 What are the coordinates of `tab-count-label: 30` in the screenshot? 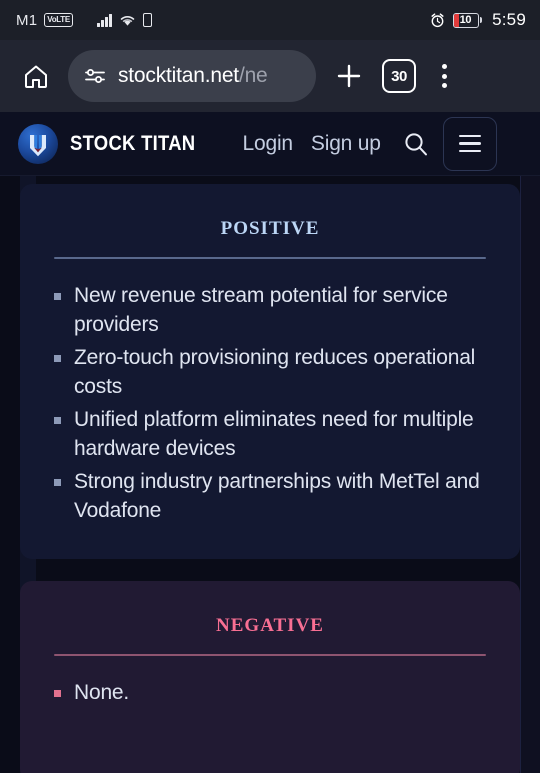 It's located at (399, 76).